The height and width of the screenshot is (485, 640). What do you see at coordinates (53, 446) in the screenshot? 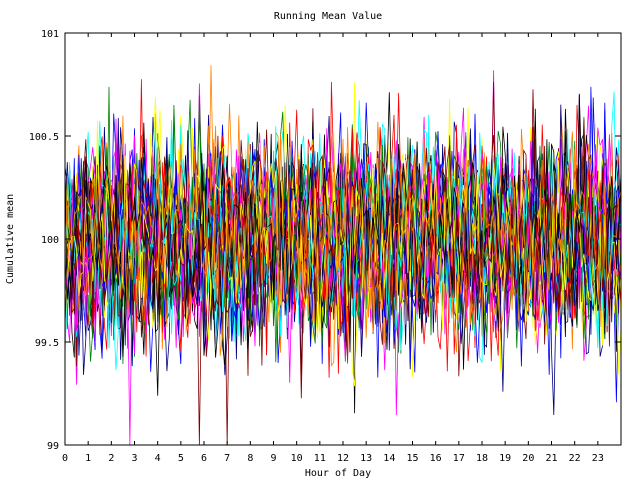
I see `y-tick-label: 99` at bounding box center [53, 446].